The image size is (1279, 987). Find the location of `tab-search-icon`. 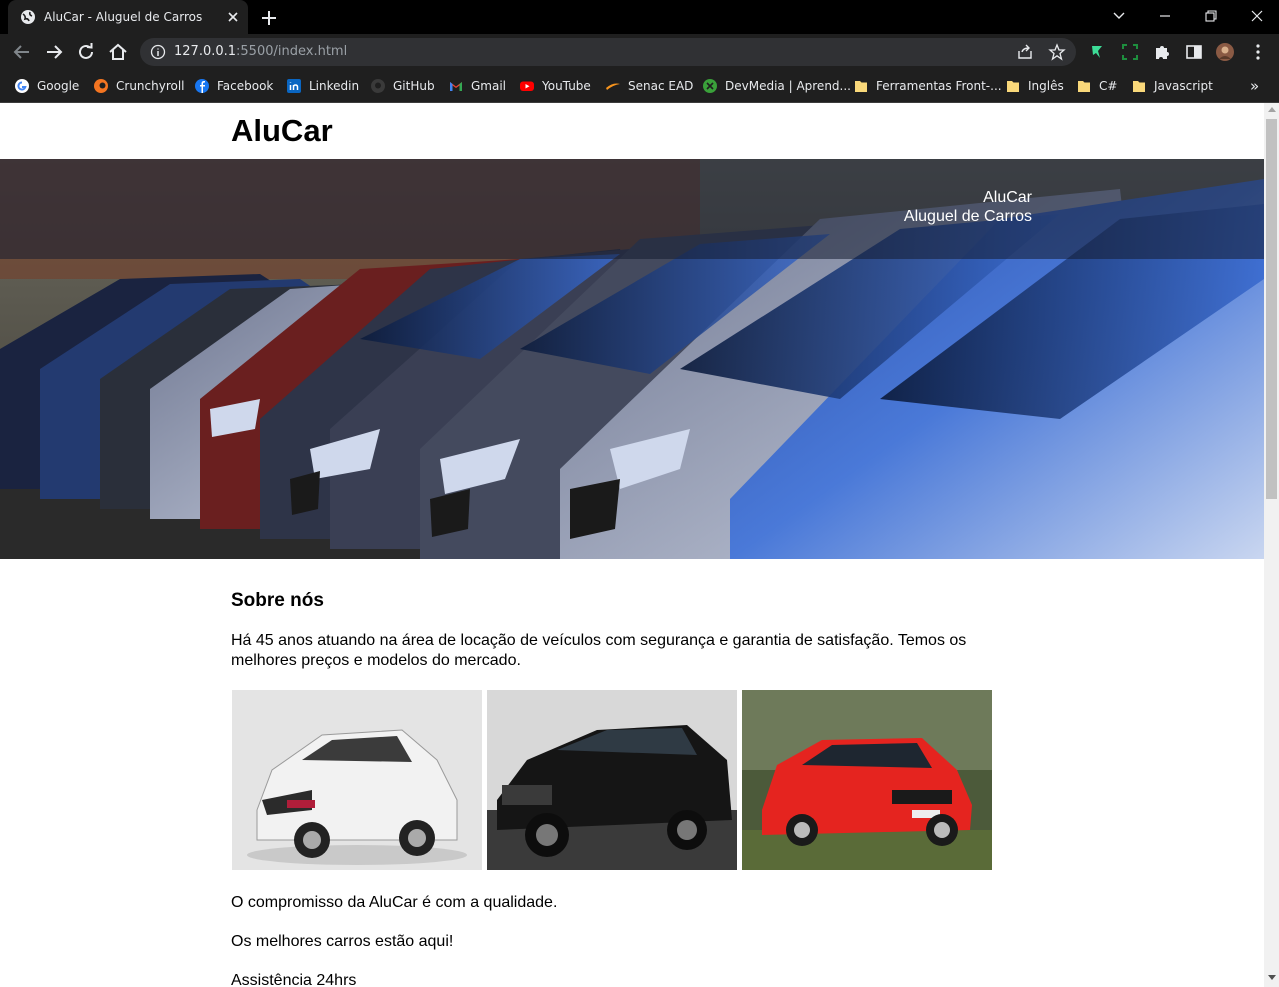

tab-search-icon is located at coordinates (1119, 16).